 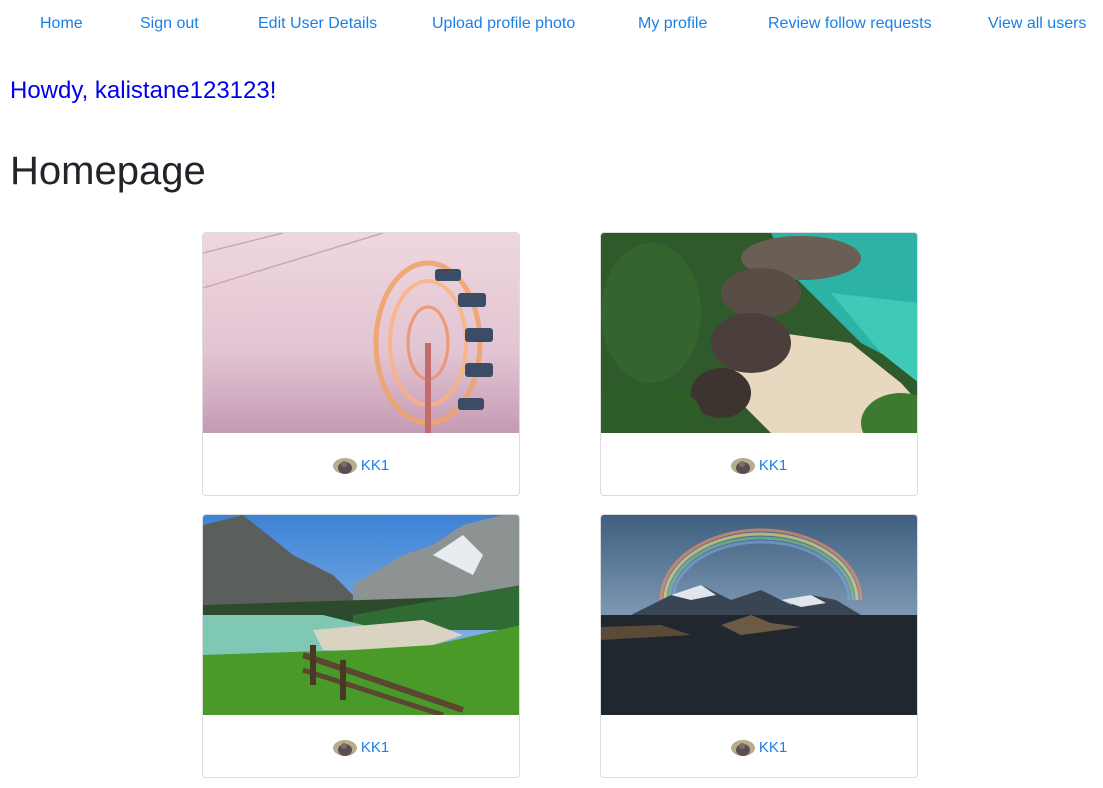 What do you see at coordinates (361, 333) in the screenshot?
I see `ferris-wheel-photo` at bounding box center [361, 333].